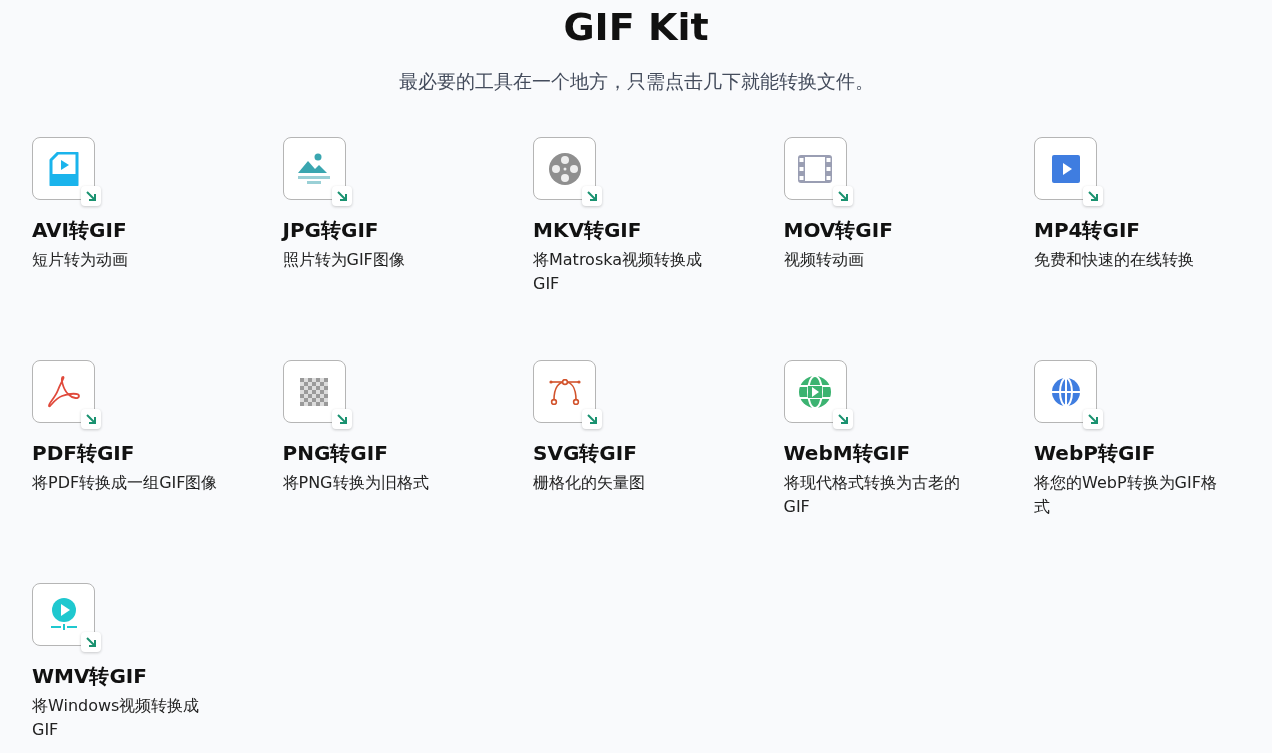 Image resolution: width=1272 pixels, height=753 pixels. Describe the element at coordinates (125, 483) in the screenshot. I see `tool-description: 将PDF转换成一组GIF图像` at that location.